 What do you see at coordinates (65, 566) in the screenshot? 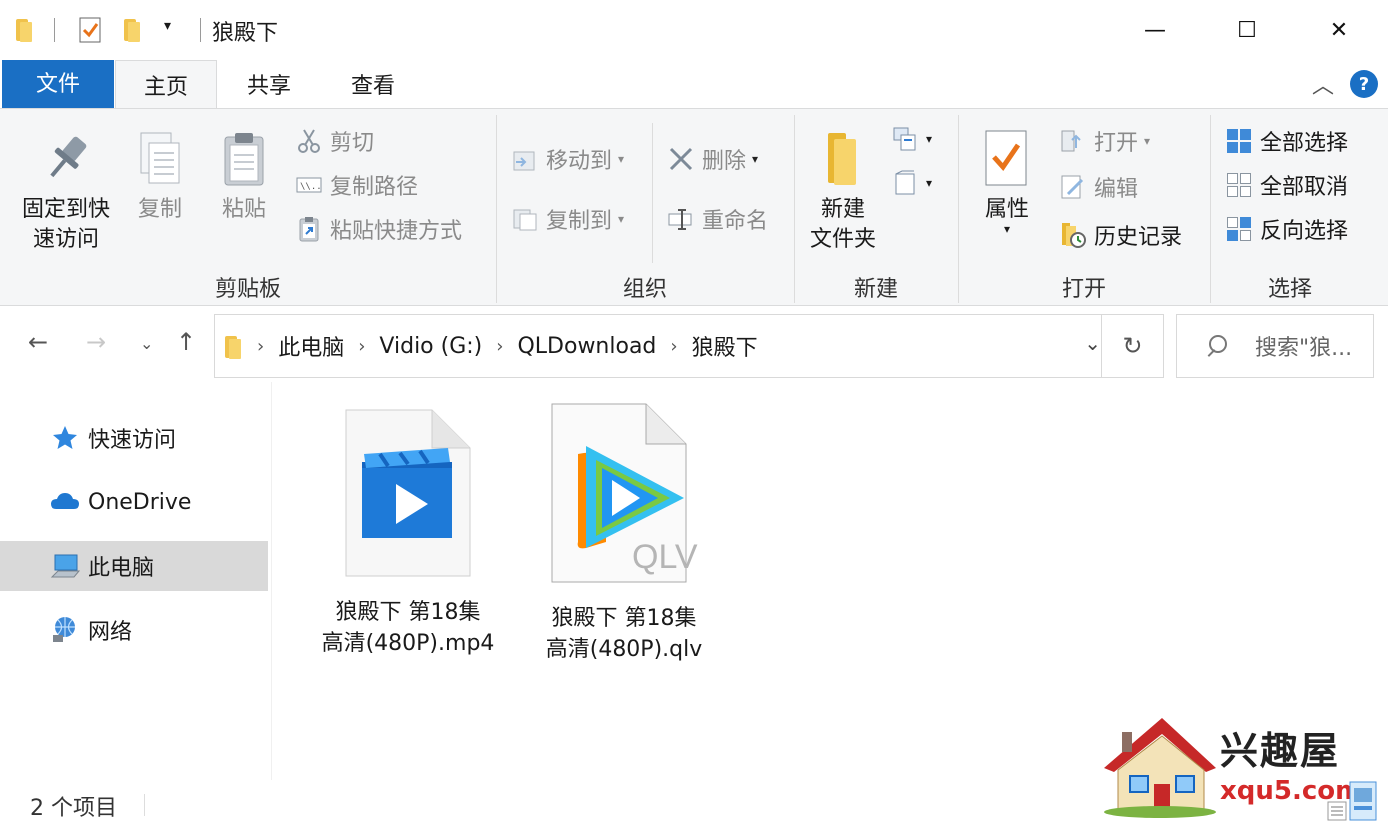
I see `computer-icon` at bounding box center [65, 566].